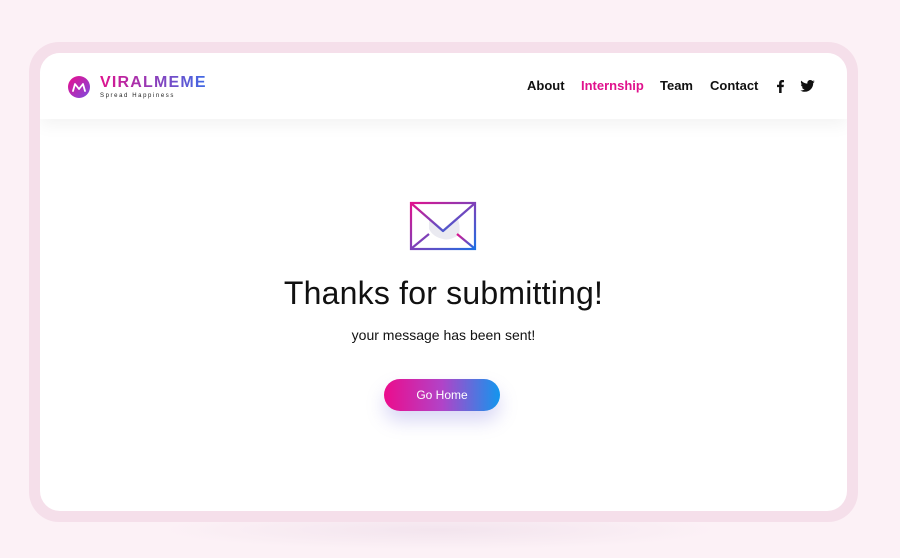 The image size is (900, 558). I want to click on confirmation-title: Thanks for submitting!, so click(443, 293).